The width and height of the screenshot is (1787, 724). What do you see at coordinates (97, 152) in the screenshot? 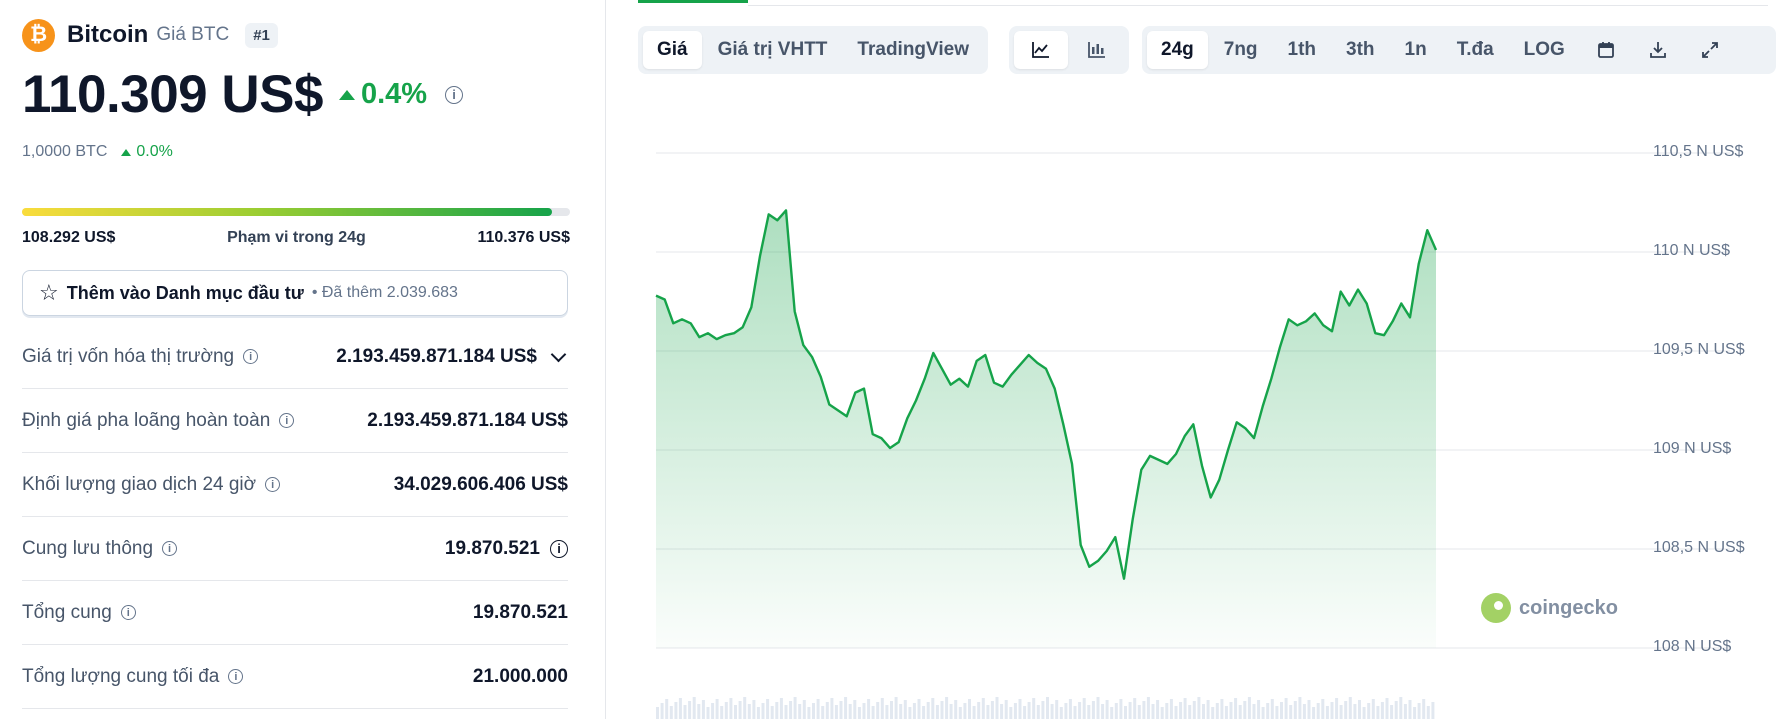
I see `btc-price-row: 1,0000 BTC 0.0%` at bounding box center [97, 152].